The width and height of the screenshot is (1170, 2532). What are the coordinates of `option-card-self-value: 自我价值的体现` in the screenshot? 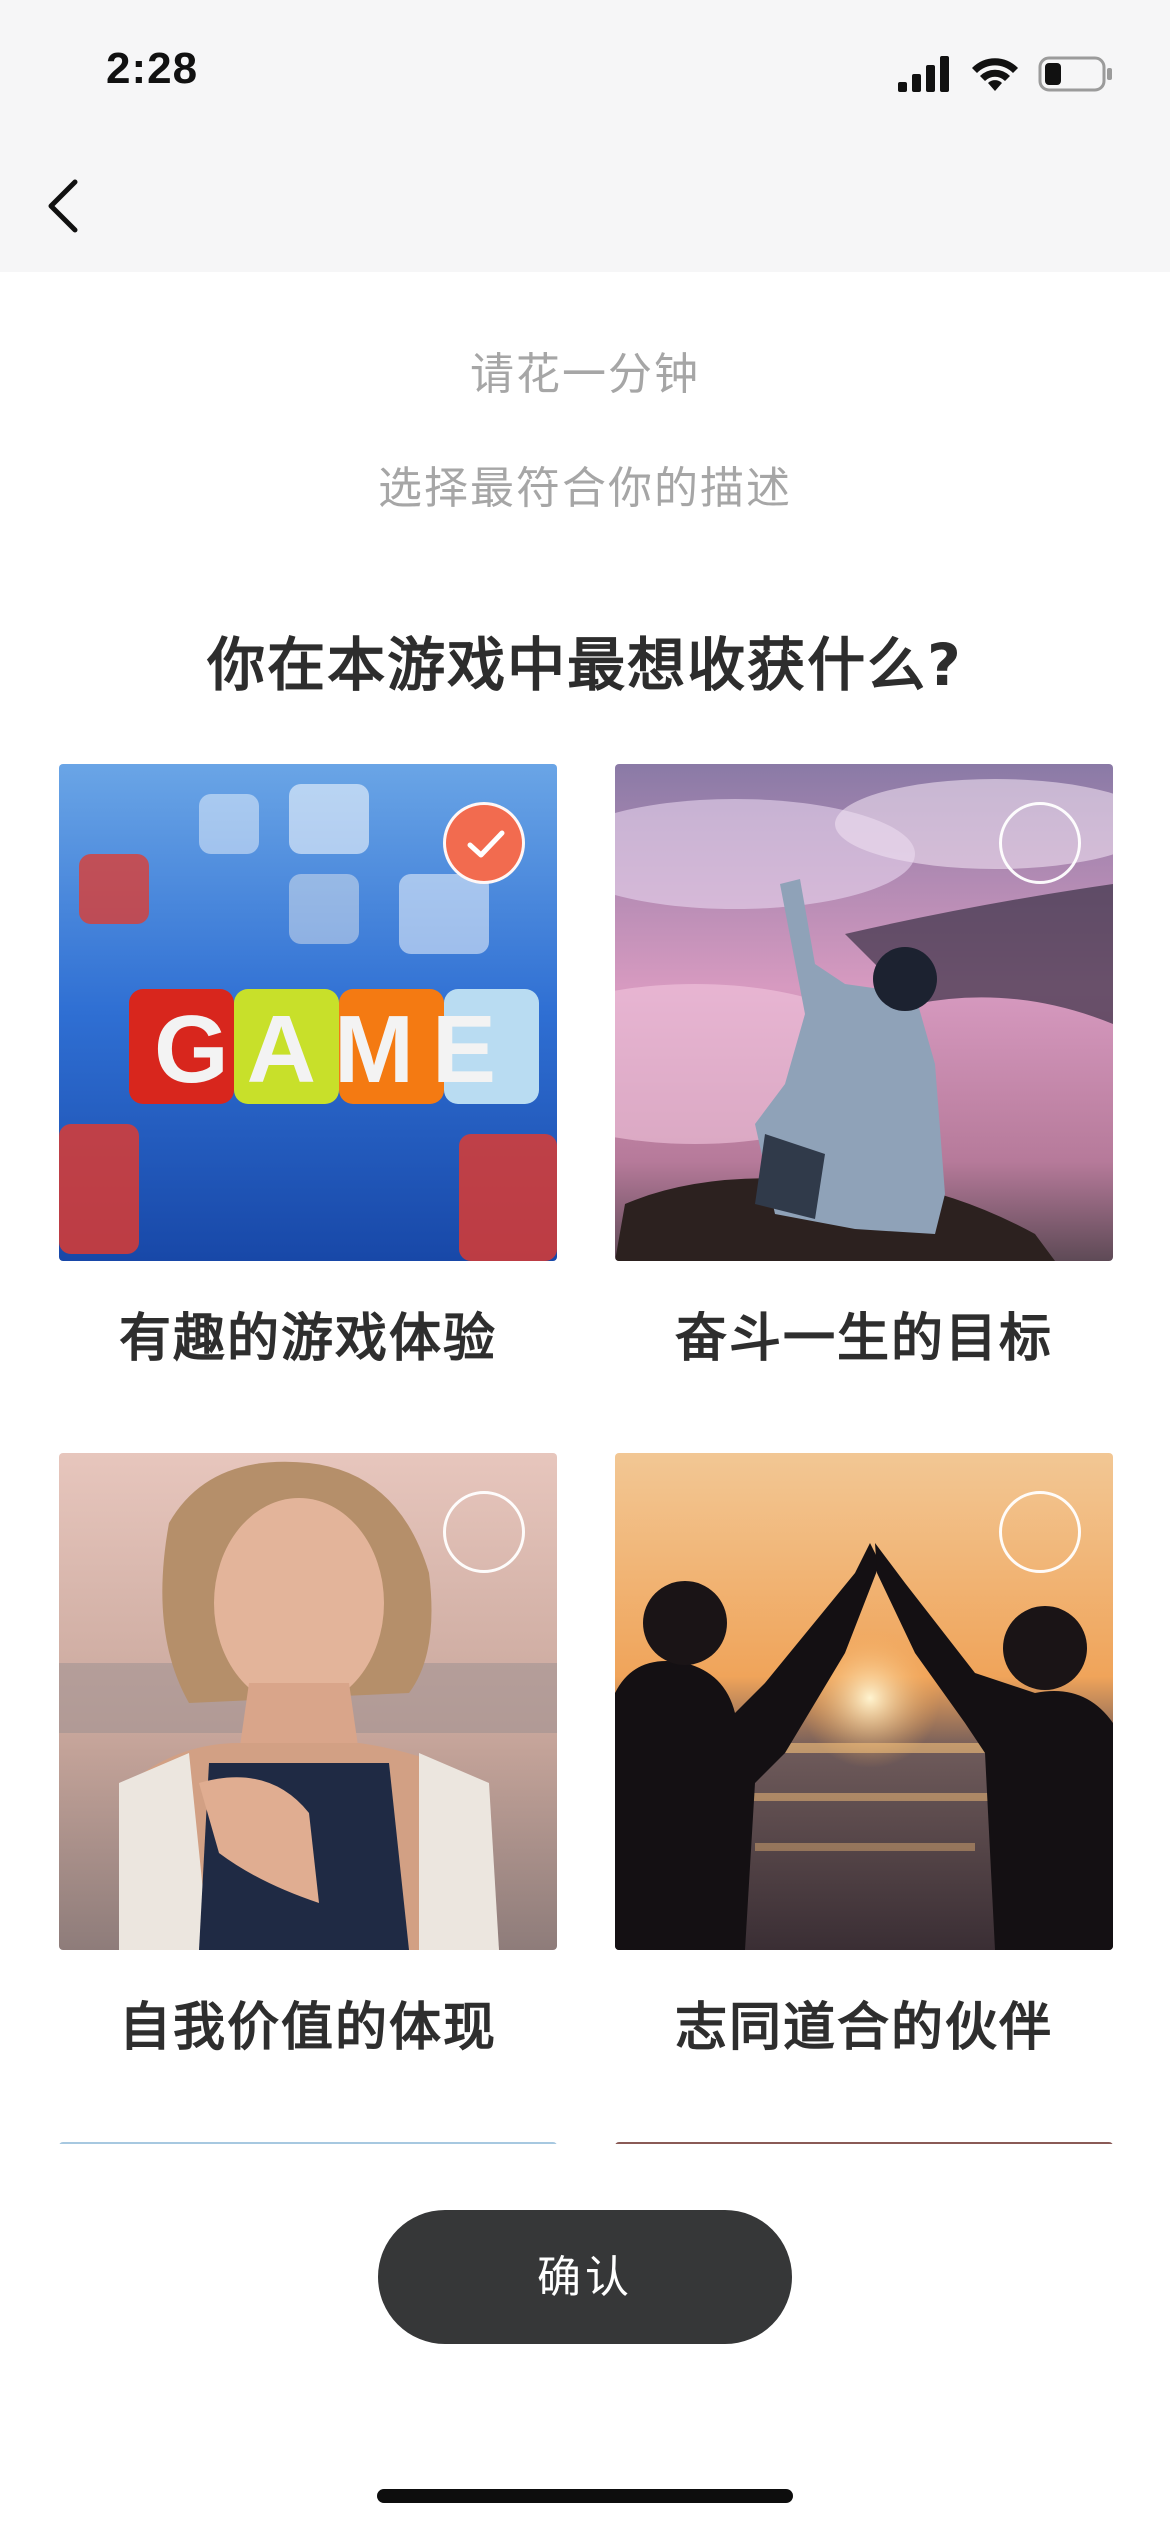 It's located at (308, 1755).